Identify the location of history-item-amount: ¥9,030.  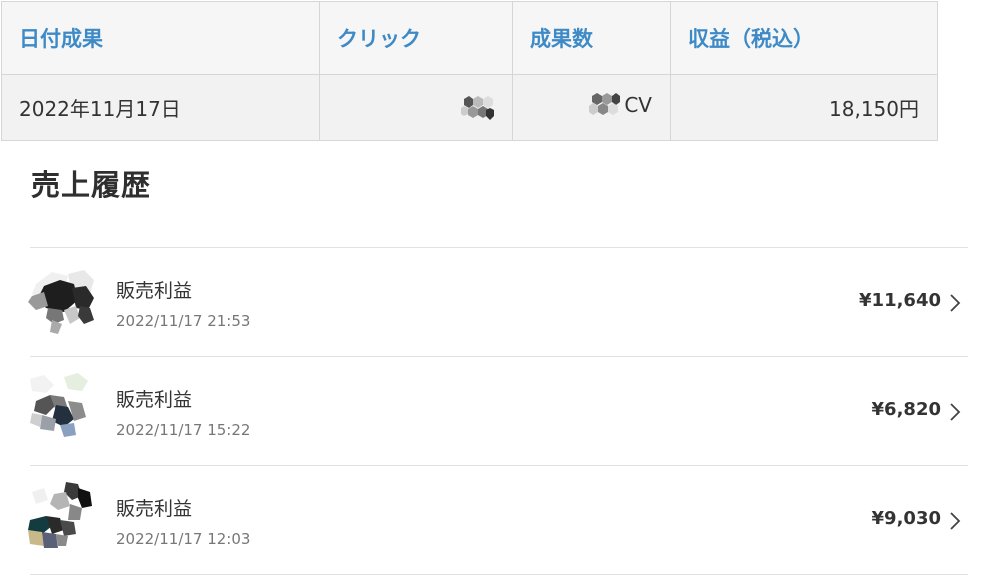
(906, 518).